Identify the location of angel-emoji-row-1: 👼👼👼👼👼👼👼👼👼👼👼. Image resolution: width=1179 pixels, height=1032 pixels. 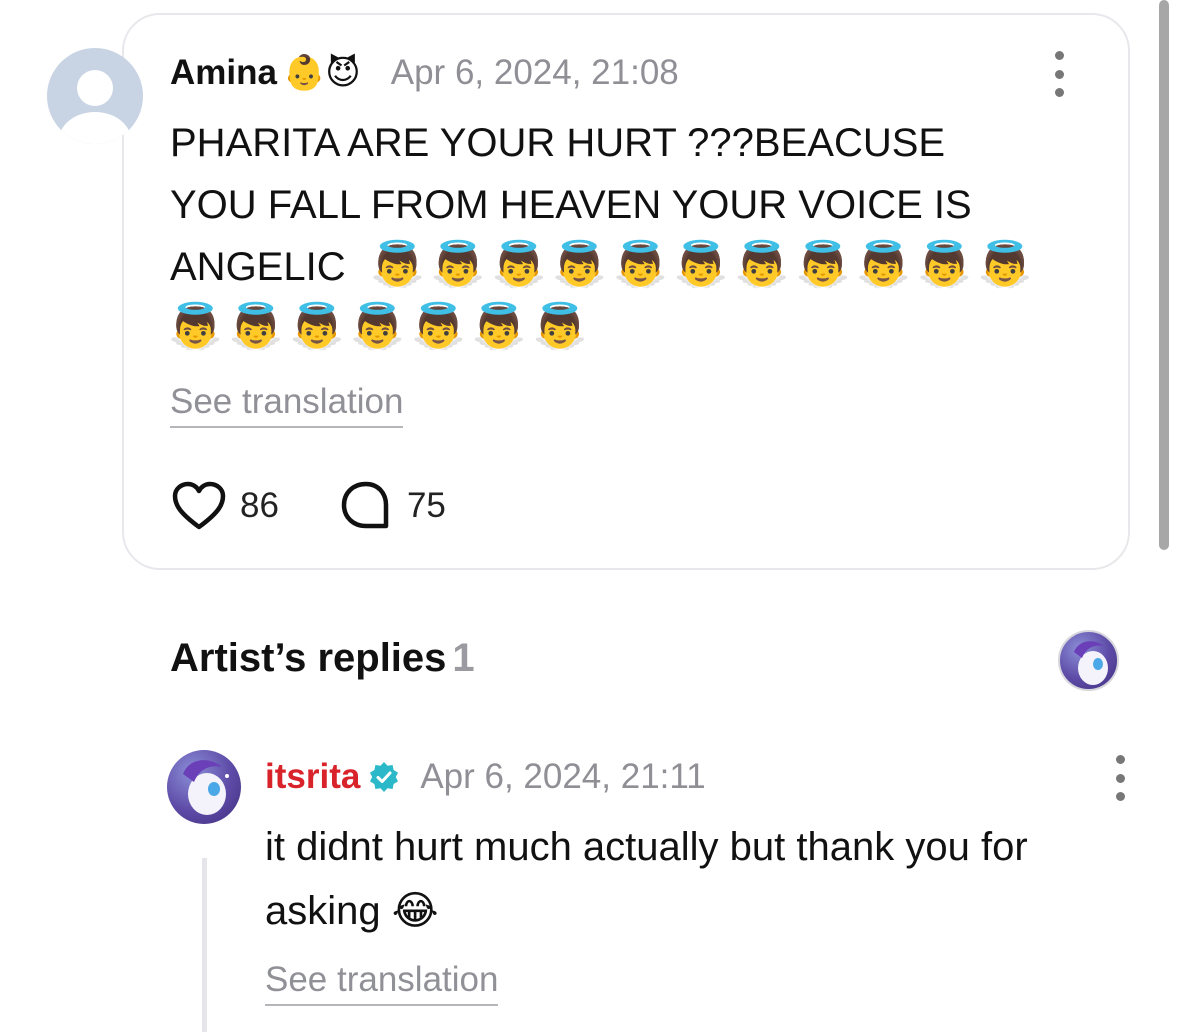
(704, 264).